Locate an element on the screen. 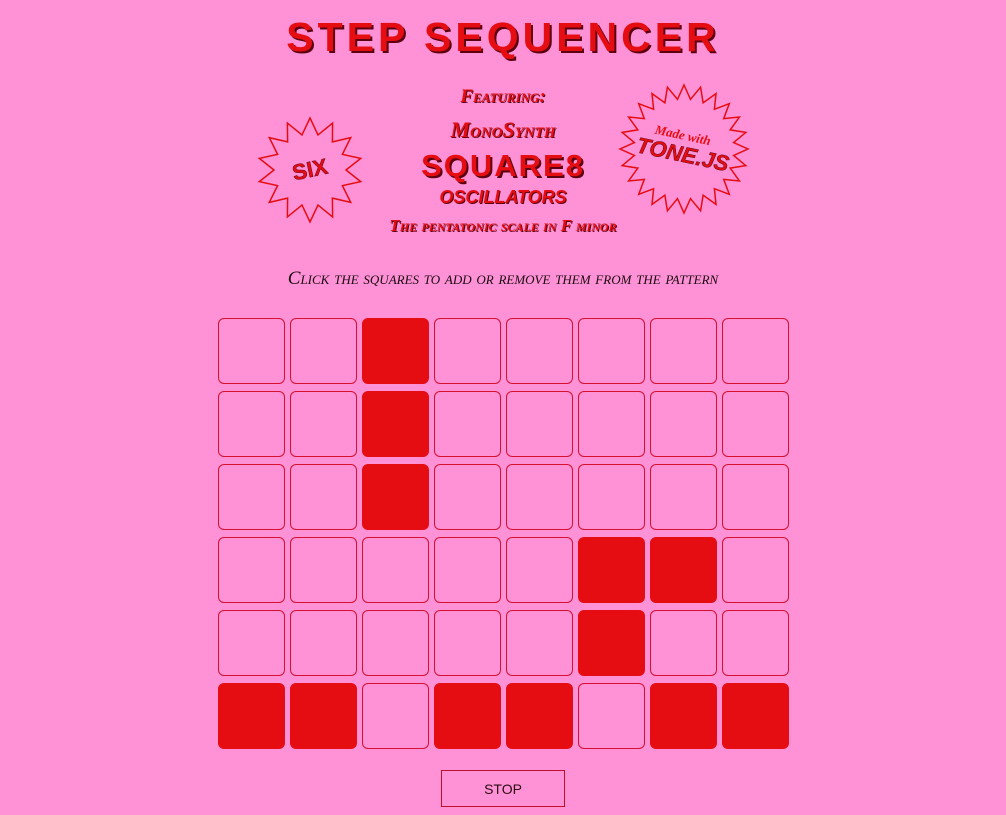  synth-name: MonoSynth is located at coordinates (503, 129).